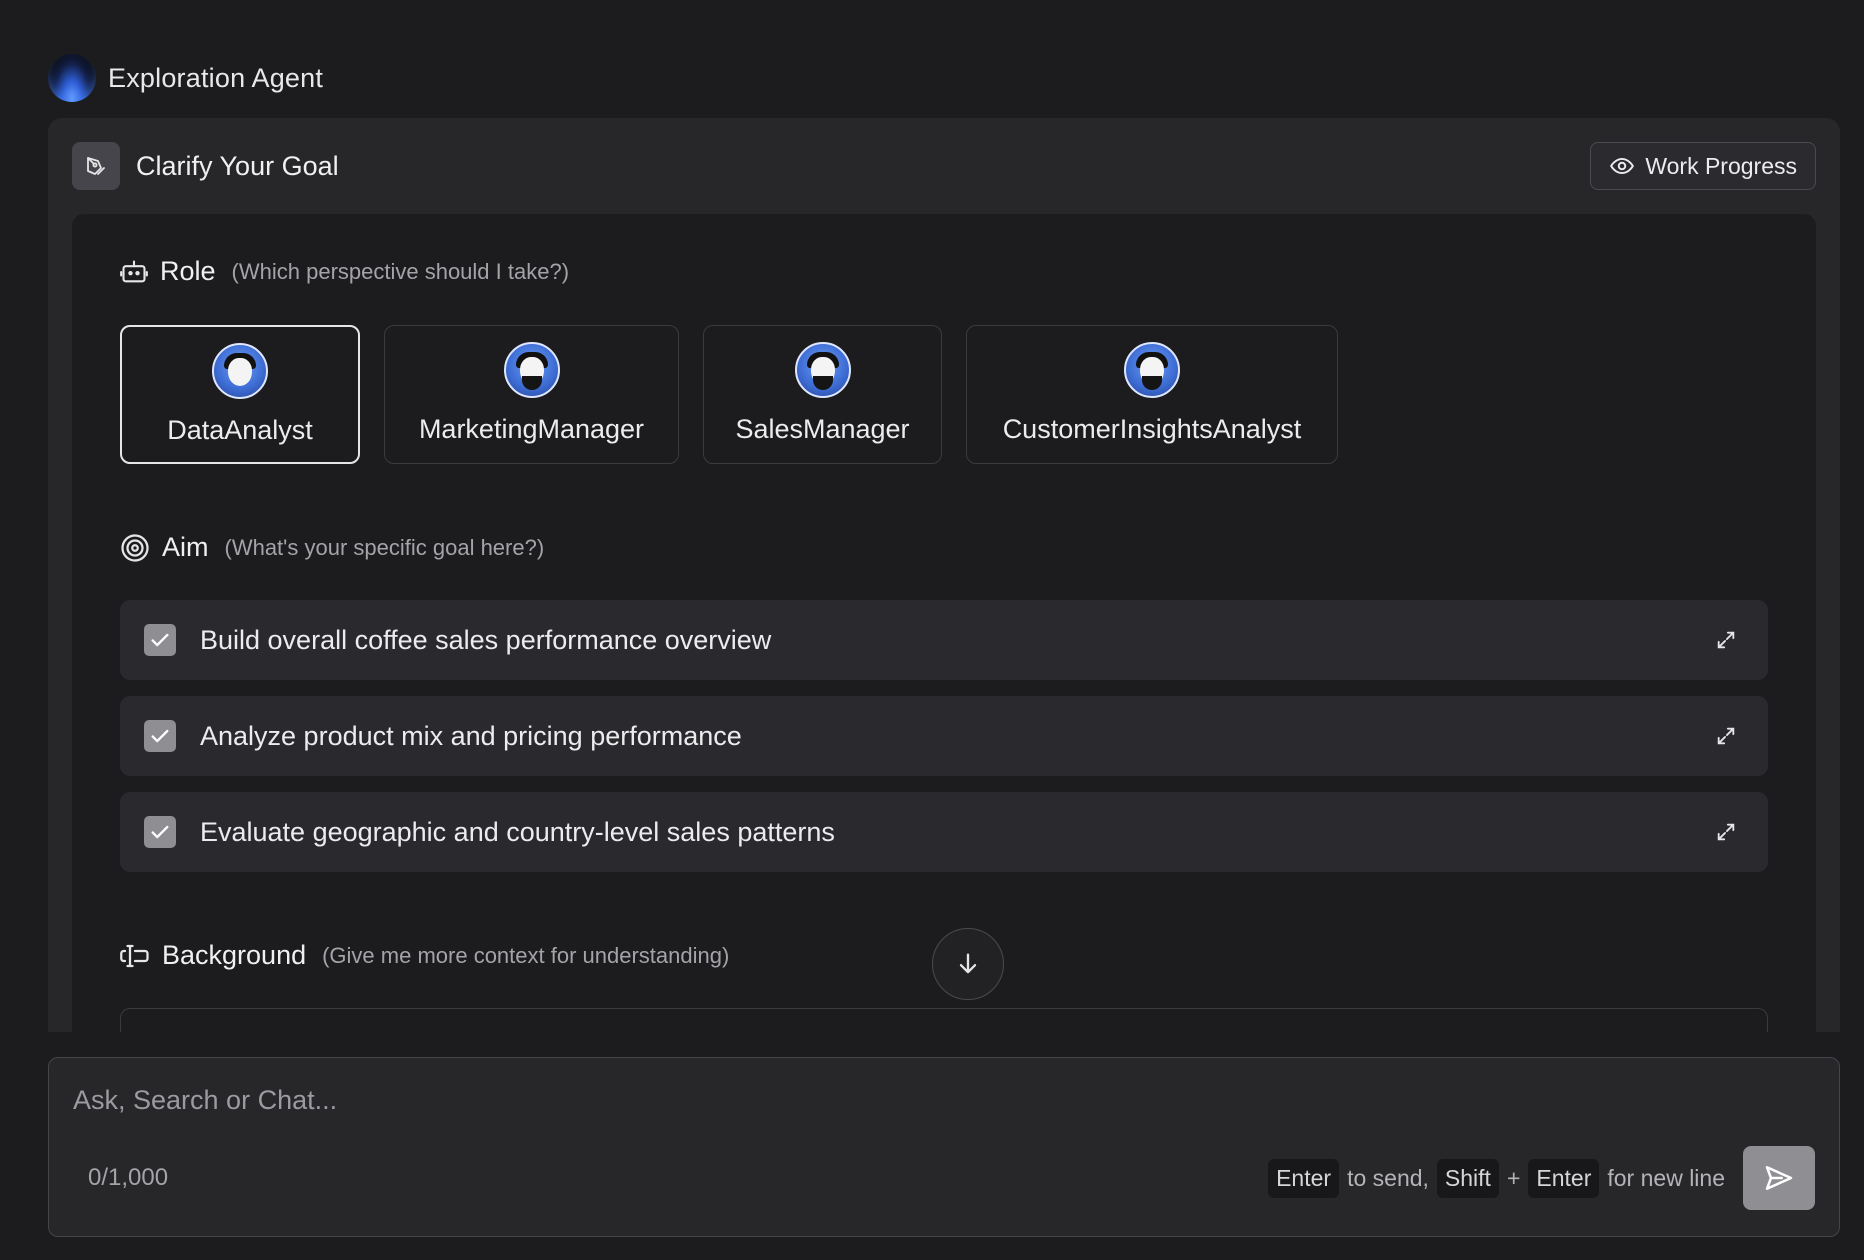  I want to click on app-header: Exploration Agent, so click(185, 78).